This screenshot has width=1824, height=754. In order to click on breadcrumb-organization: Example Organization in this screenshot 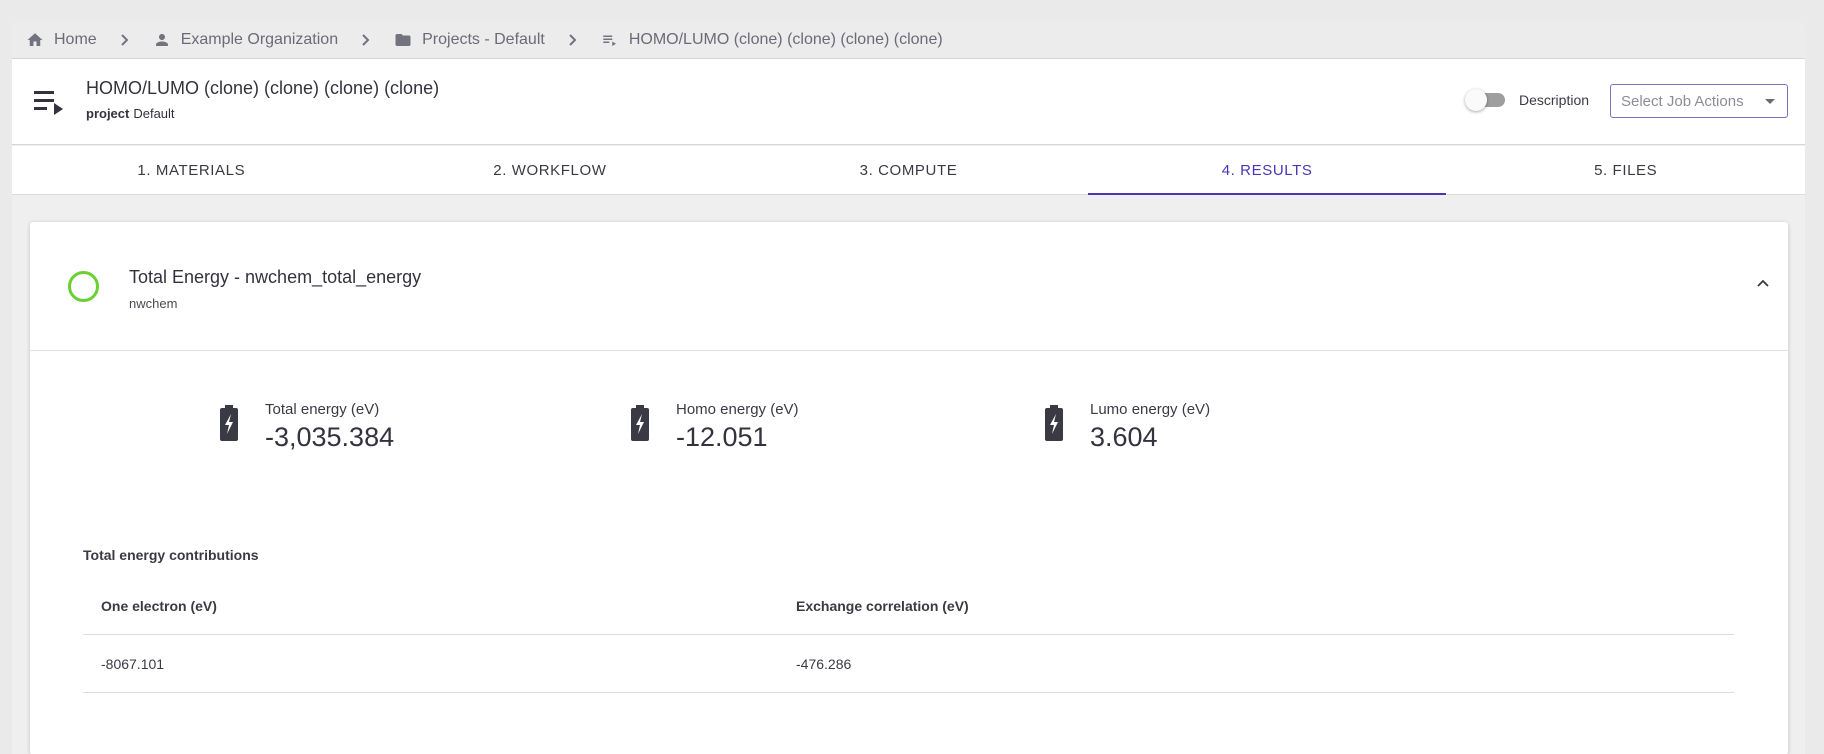, I will do `click(245, 40)`.